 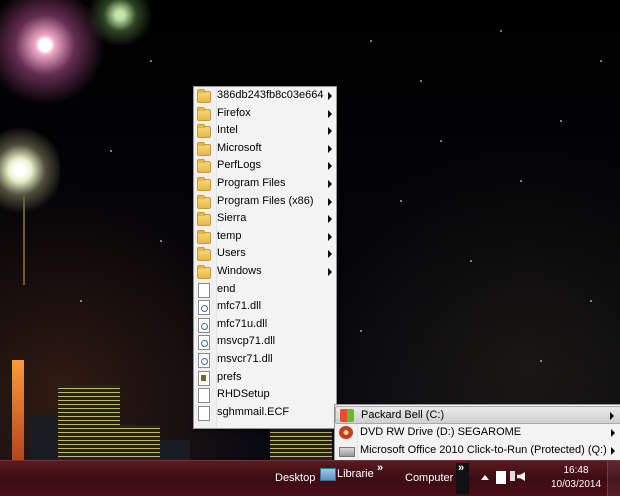 What do you see at coordinates (613, 478) in the screenshot?
I see `show-desktop-button` at bounding box center [613, 478].